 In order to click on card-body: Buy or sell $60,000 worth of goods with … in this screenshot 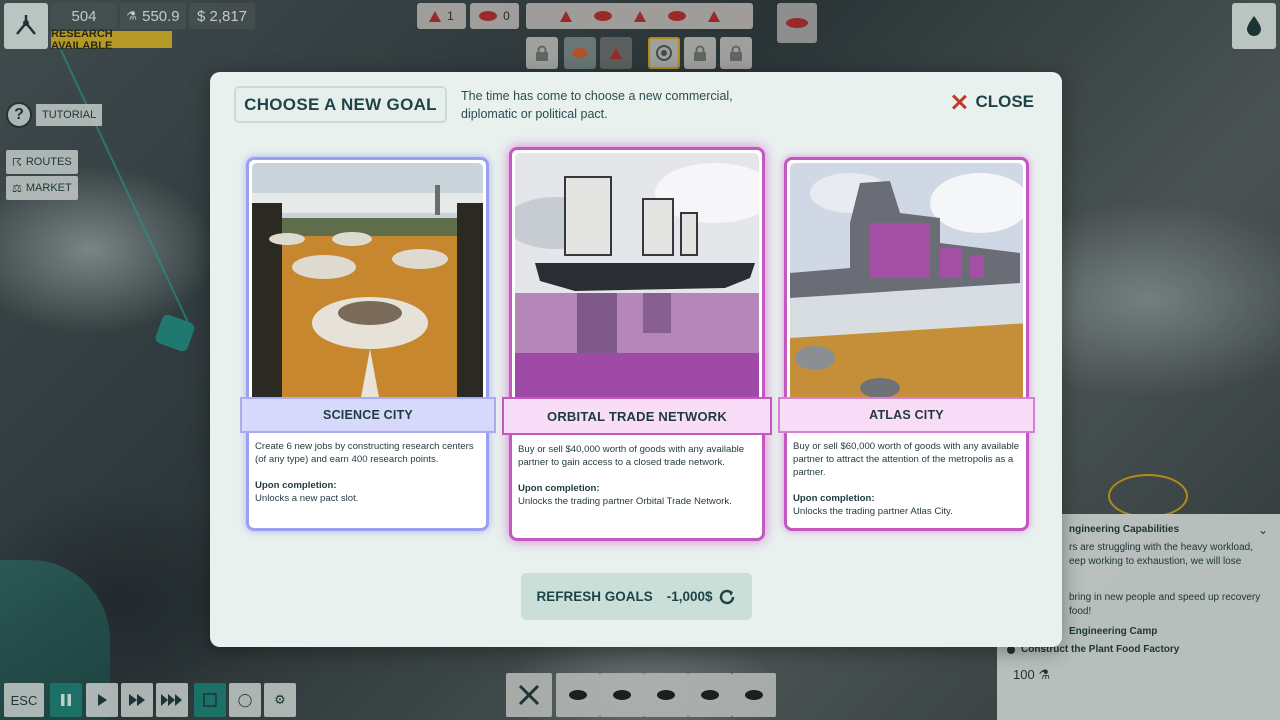, I will do `click(908, 479)`.